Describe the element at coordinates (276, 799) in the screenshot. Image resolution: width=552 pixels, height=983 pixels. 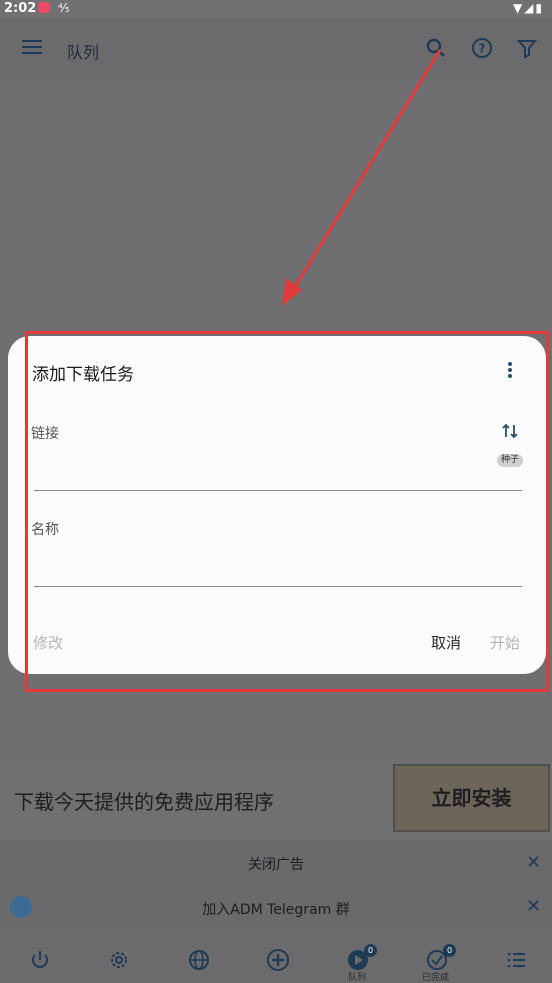
I see `ad-banner: 下载今天提供的免费应用程序 立即安装` at that location.